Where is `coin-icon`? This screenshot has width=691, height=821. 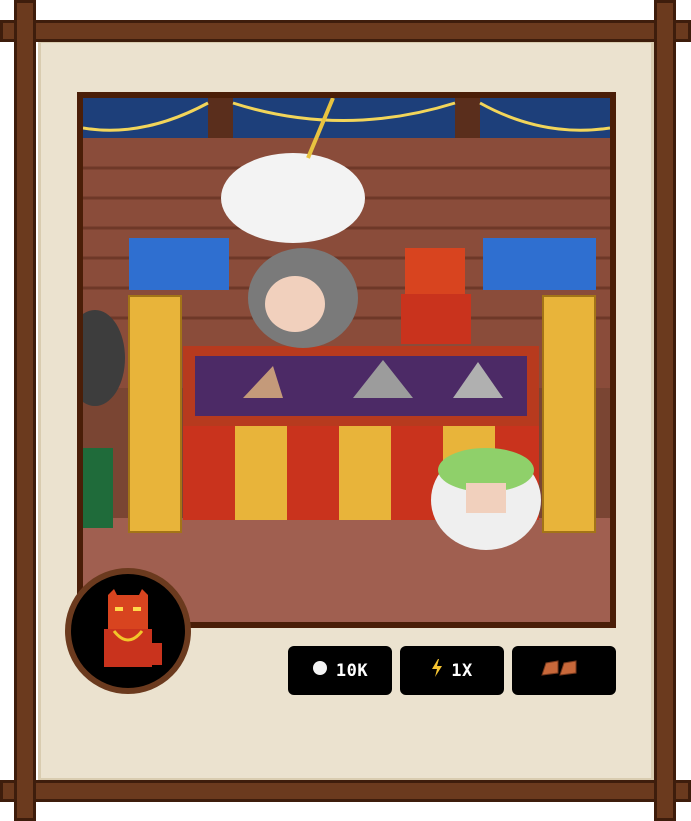 coin-icon is located at coordinates (320, 670).